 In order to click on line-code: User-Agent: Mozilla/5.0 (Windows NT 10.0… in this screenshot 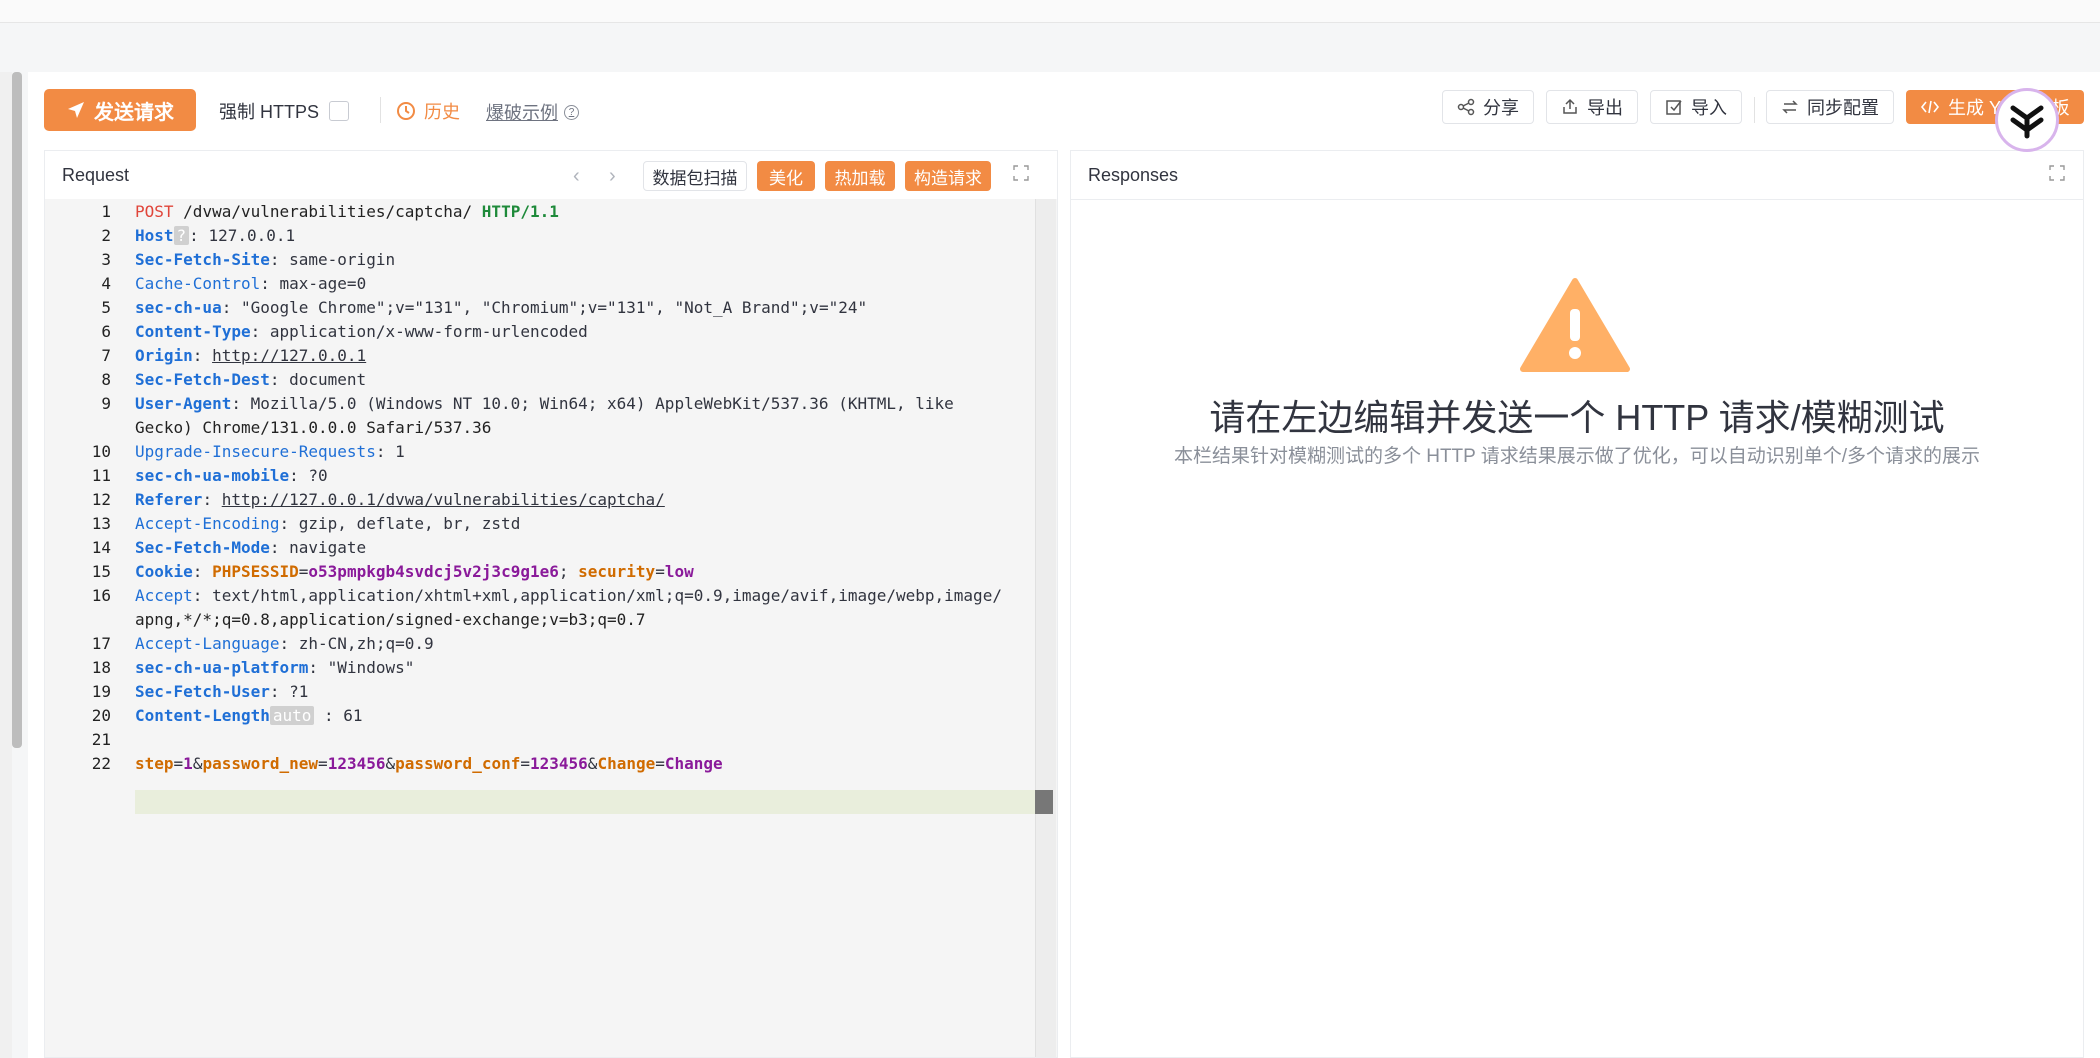, I will do `click(544, 403)`.